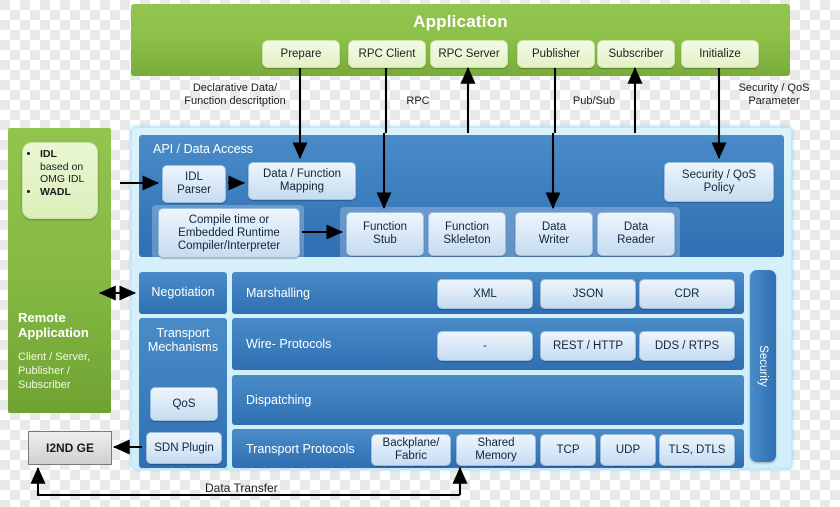 This screenshot has height=507, width=840. Describe the element at coordinates (485, 346) in the screenshot. I see `chip-: -` at that location.